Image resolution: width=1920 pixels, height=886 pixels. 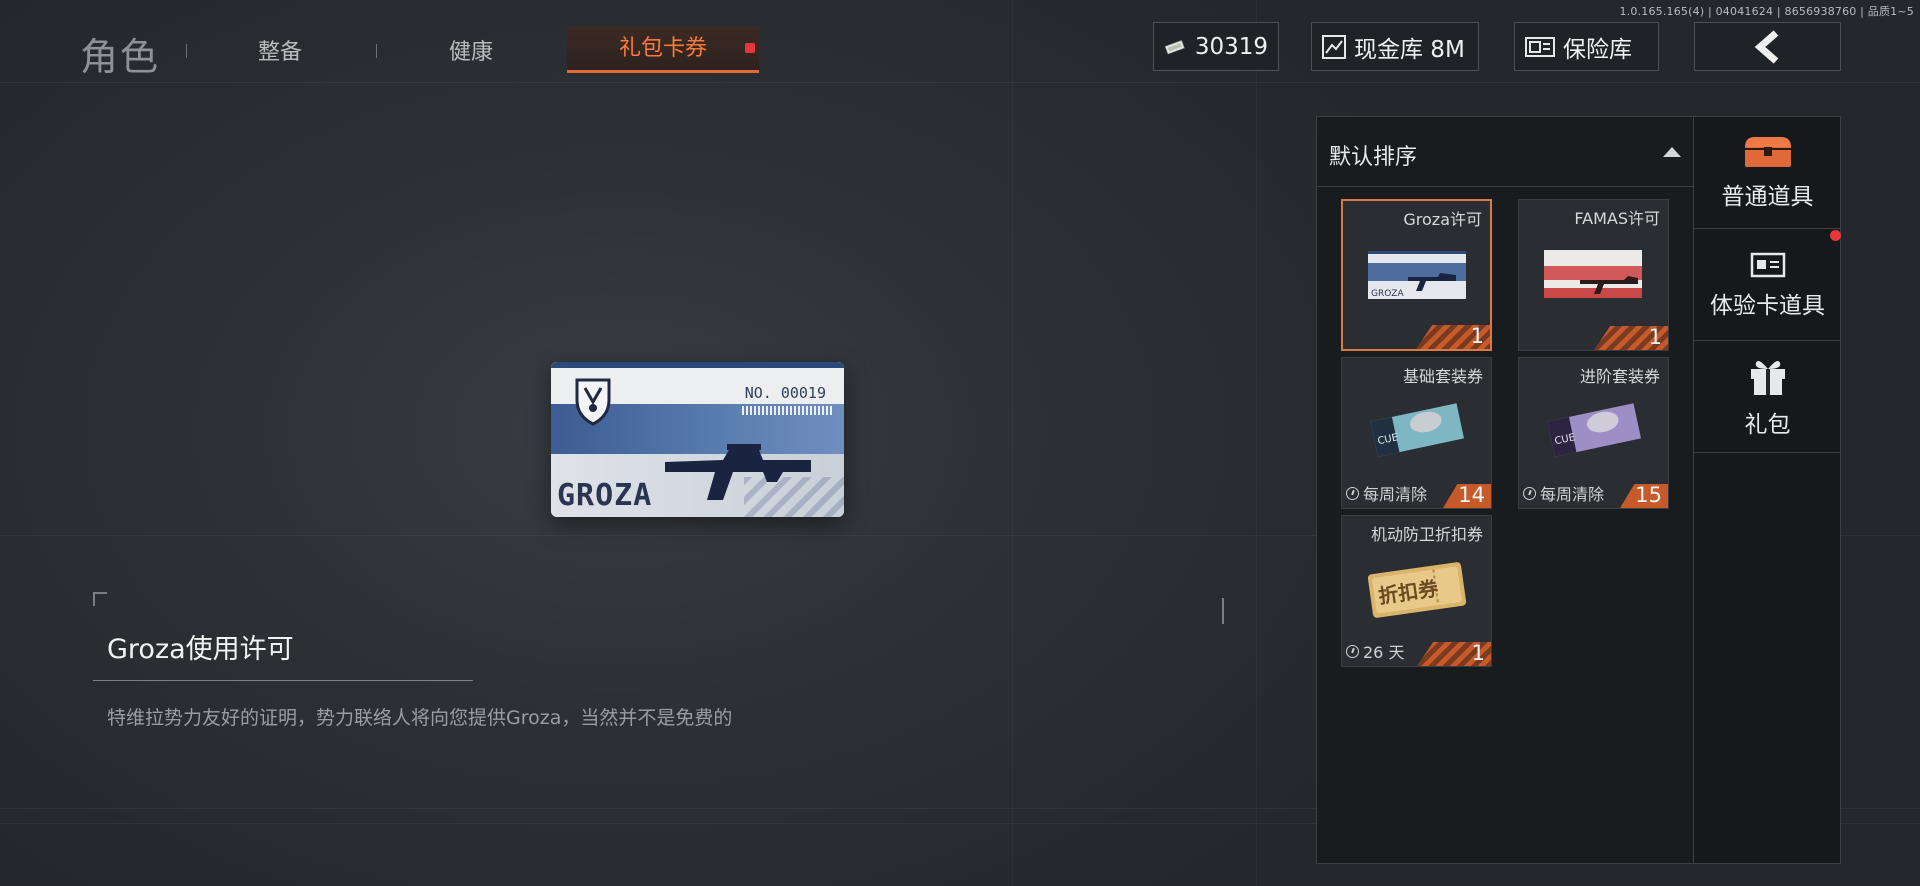 What do you see at coordinates (1442, 376) in the screenshot?
I see `card-name: 基础套装券` at bounding box center [1442, 376].